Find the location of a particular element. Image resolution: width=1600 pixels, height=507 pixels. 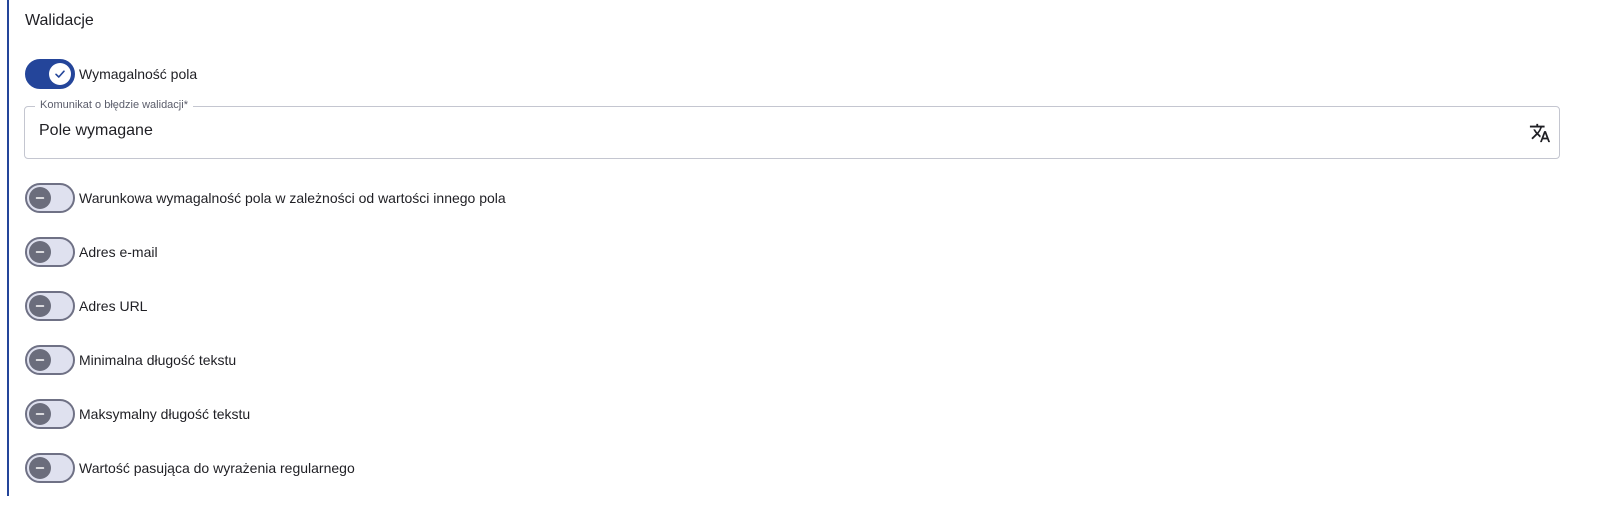

section-left-rule is located at coordinates (8, 248).